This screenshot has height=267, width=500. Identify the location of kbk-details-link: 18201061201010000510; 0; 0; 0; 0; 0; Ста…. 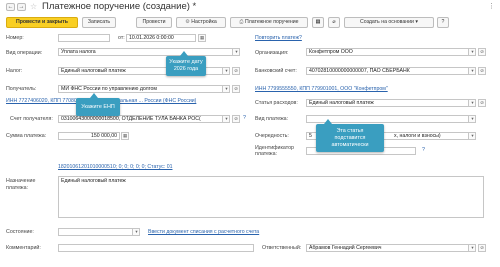
(115, 167).